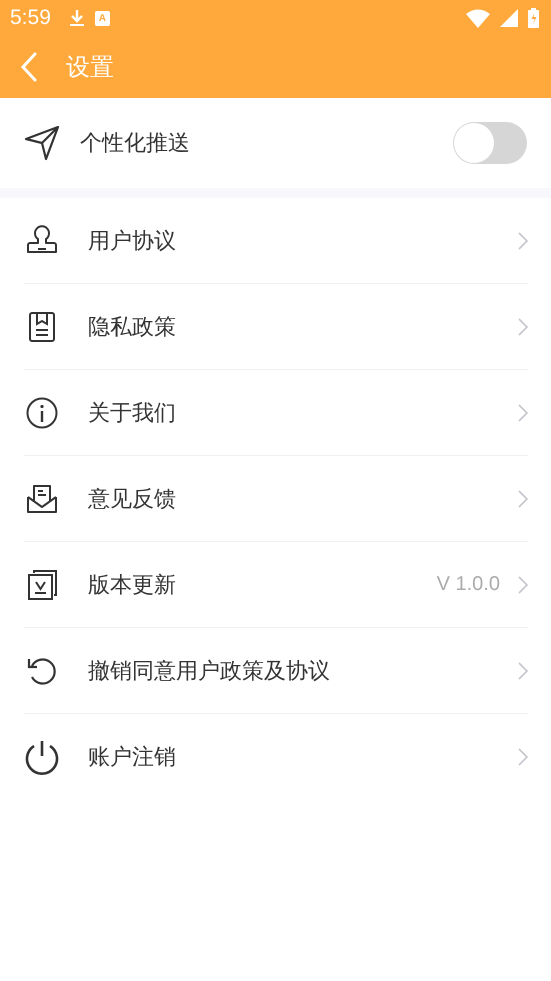 This screenshot has height=981, width=551. What do you see at coordinates (132, 242) in the screenshot?
I see `menu-label: 用户协议` at bounding box center [132, 242].